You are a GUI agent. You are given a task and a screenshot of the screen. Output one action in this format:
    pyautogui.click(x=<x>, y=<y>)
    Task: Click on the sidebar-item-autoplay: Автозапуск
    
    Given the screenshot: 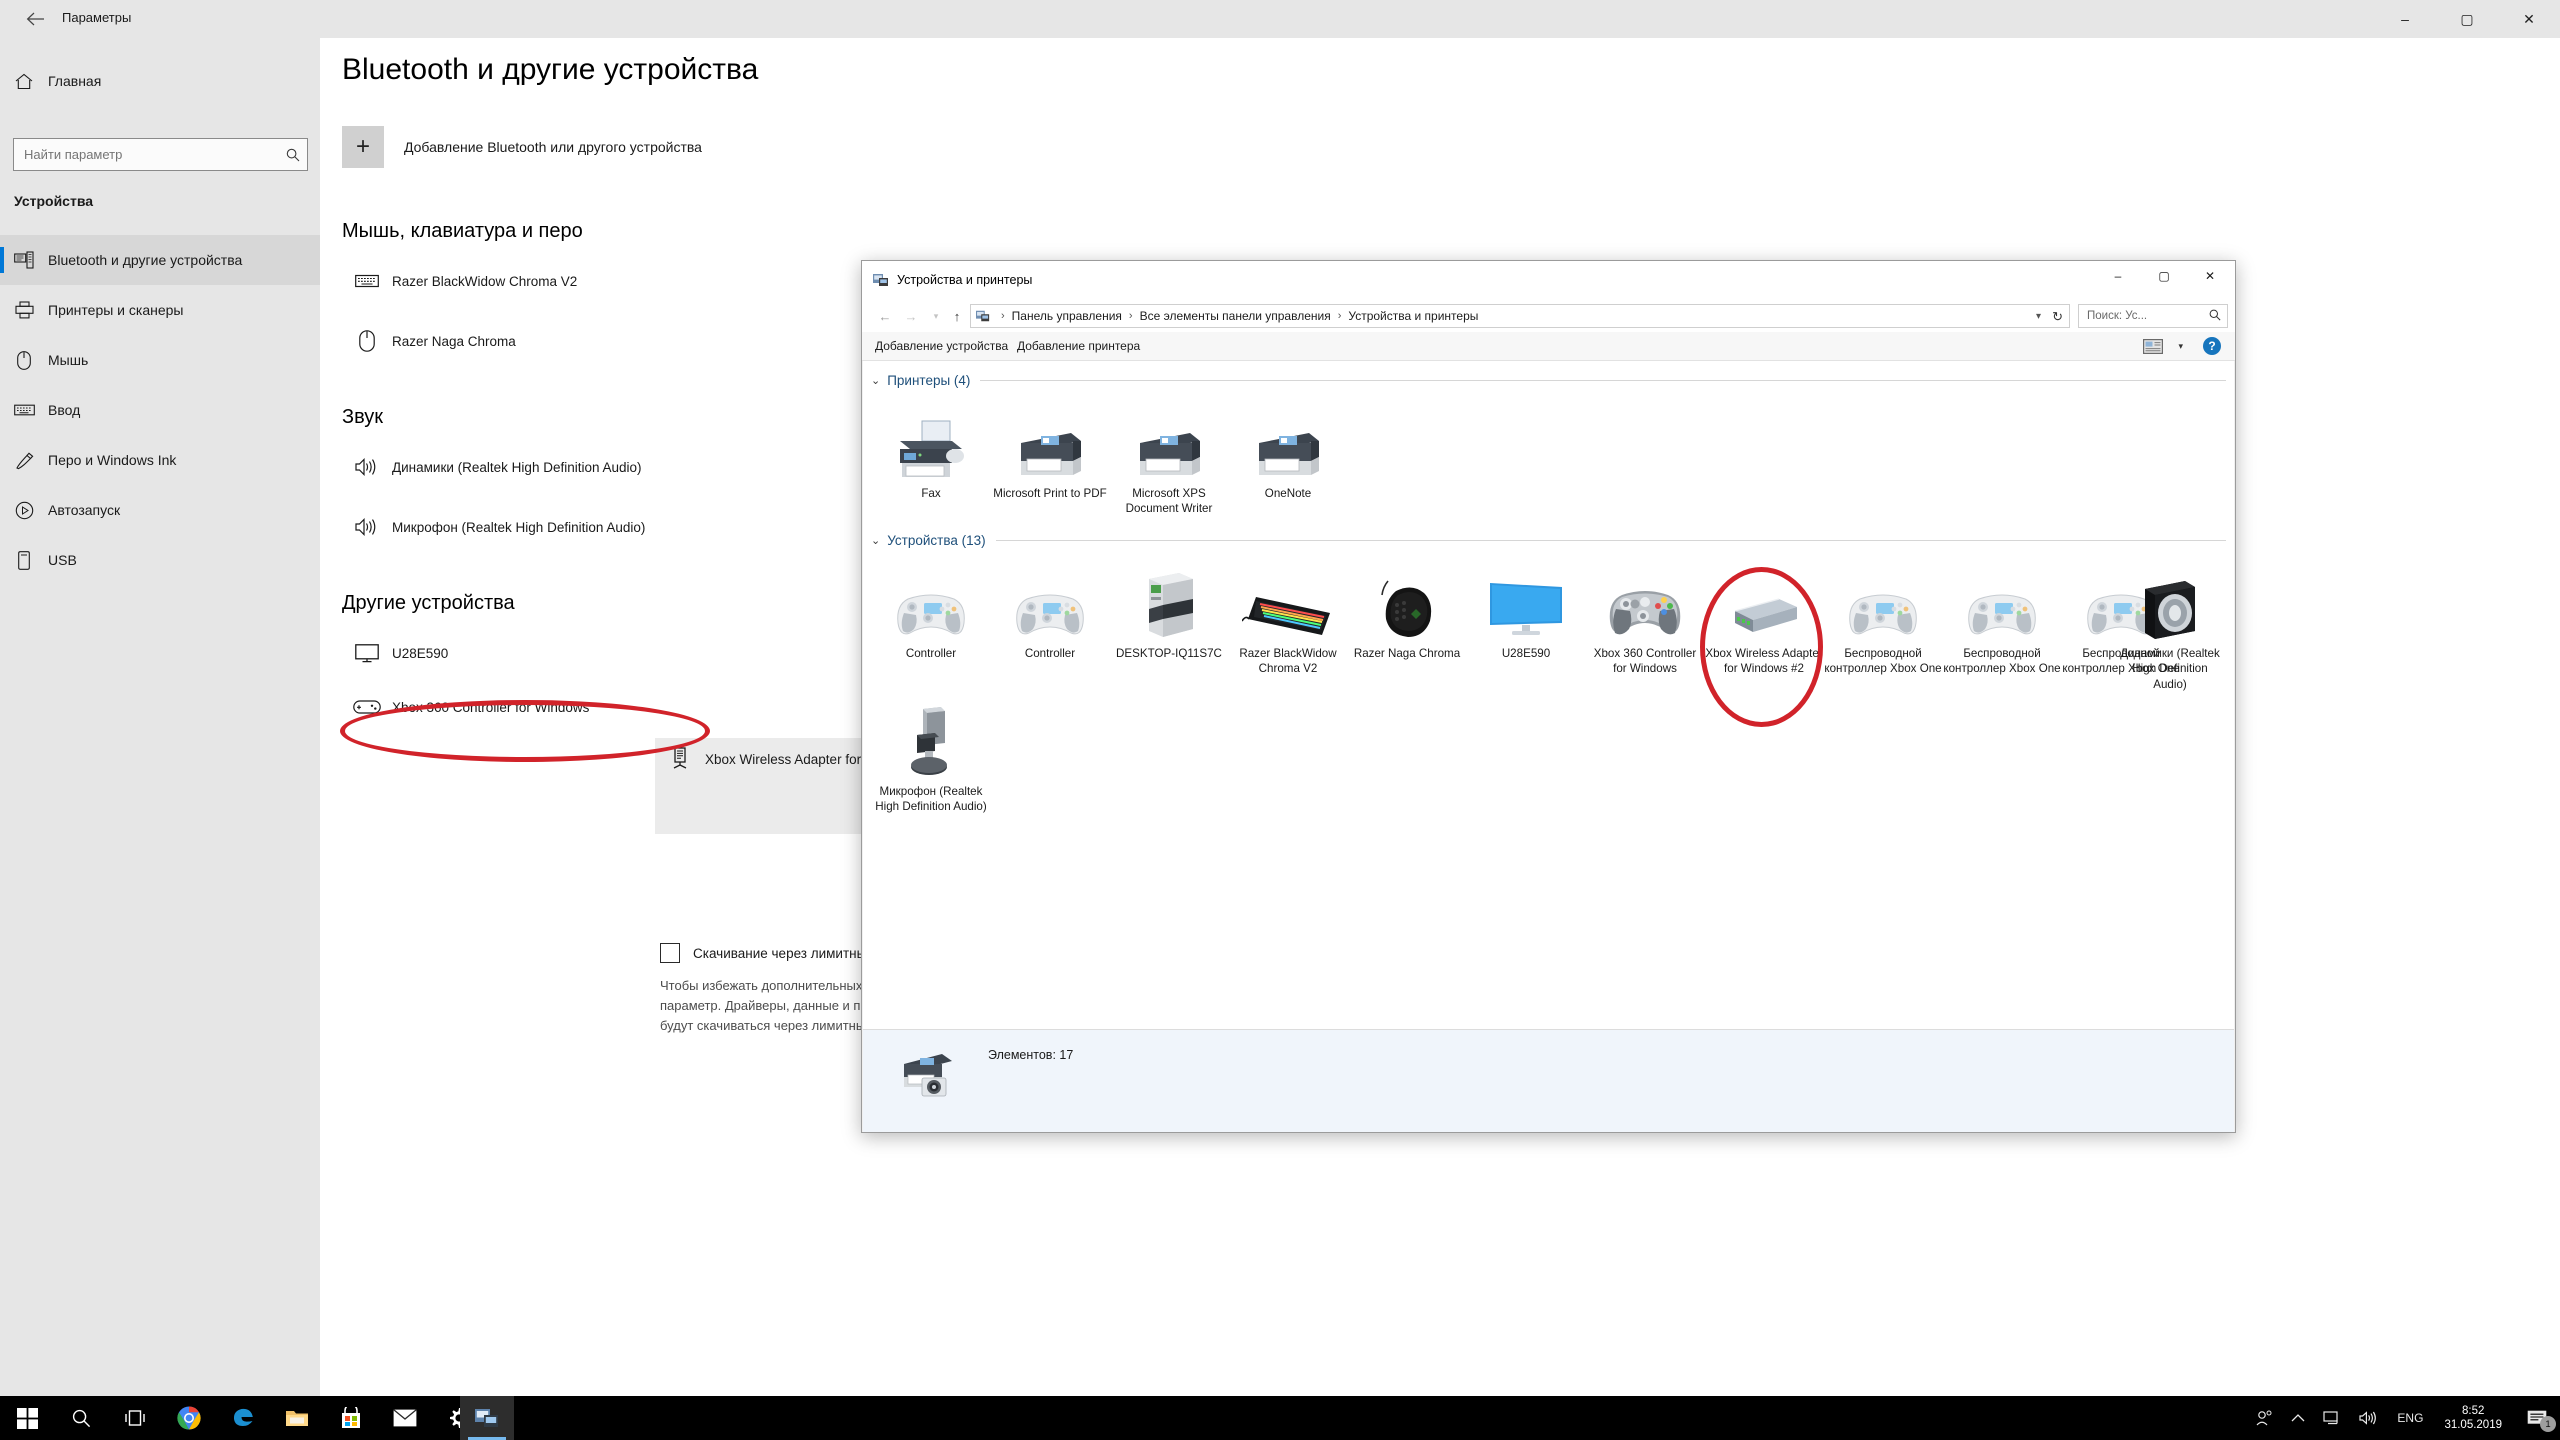 What is the action you would take?
    pyautogui.click(x=160, y=510)
    